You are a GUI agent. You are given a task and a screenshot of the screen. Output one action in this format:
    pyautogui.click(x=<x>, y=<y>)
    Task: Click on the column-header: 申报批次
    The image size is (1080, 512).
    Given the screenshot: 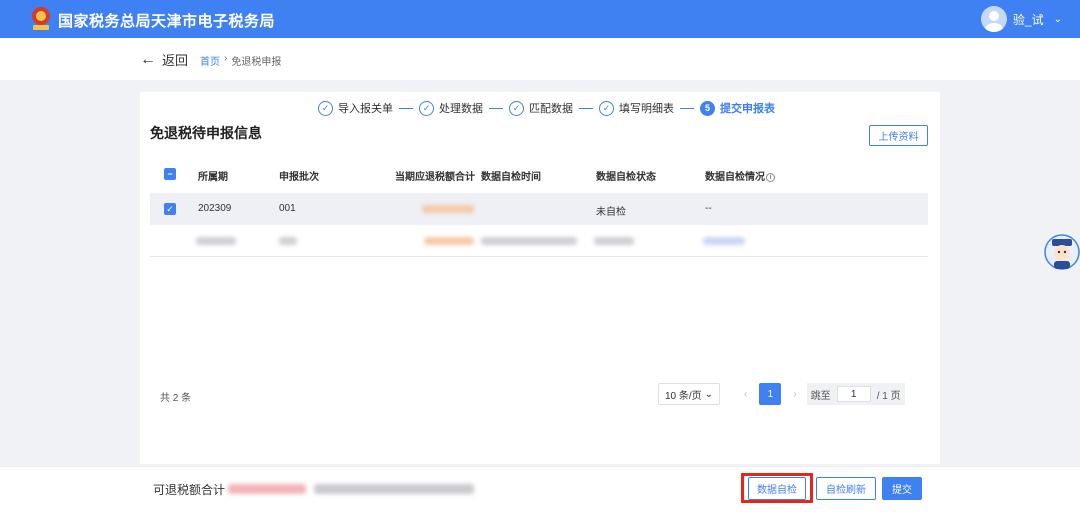 What is the action you would take?
    pyautogui.click(x=299, y=177)
    